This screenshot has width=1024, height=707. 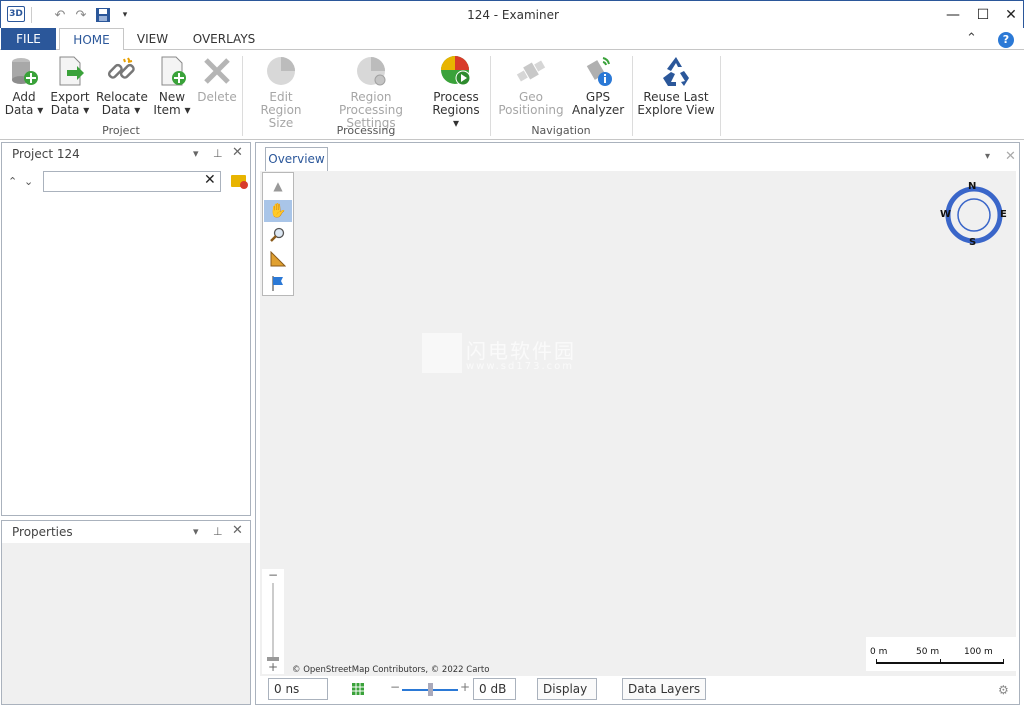 I want to click on region-processing-settings-button: Region Processing Settings, so click(x=371, y=92).